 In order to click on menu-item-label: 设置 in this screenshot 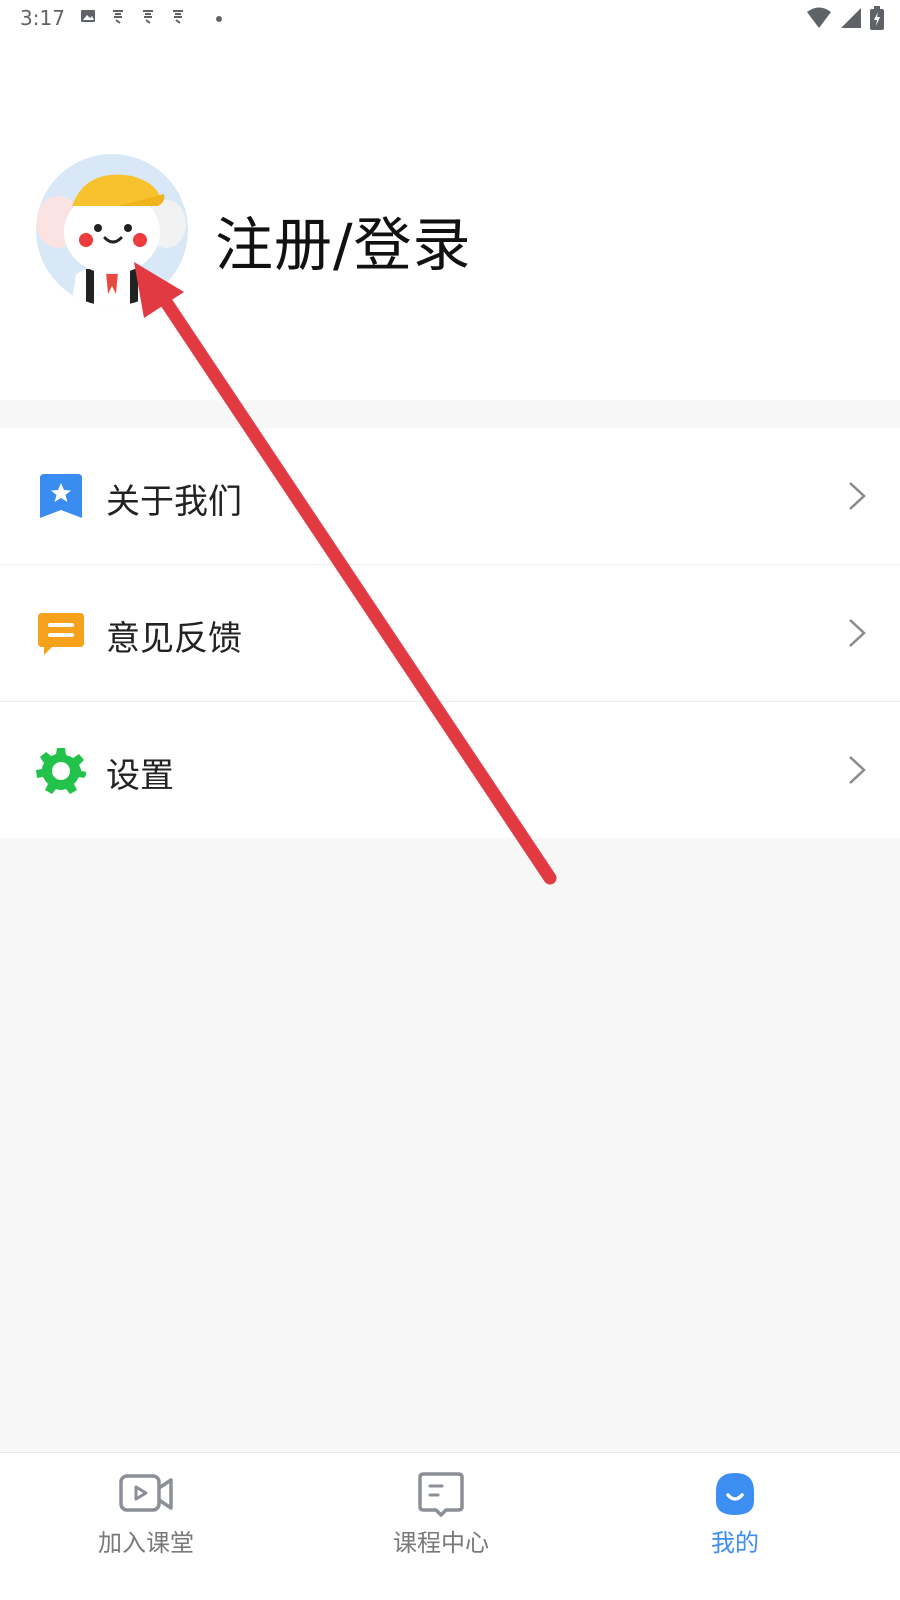, I will do `click(140, 776)`.